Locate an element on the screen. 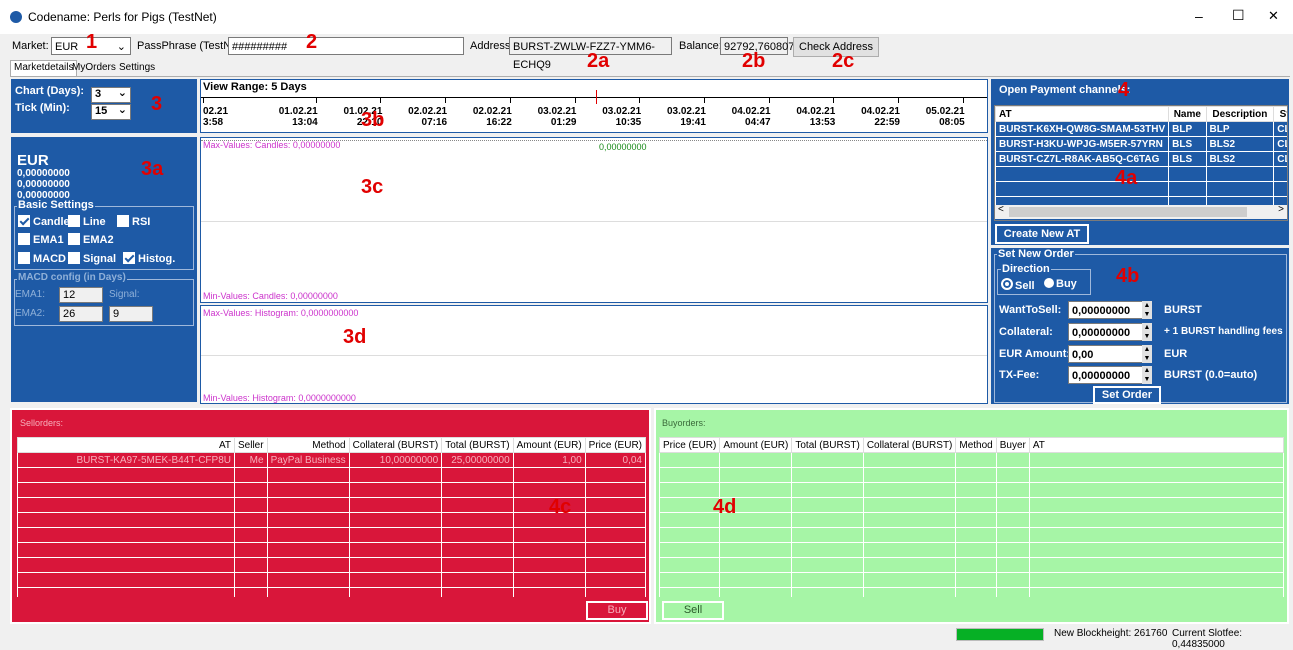 Image resolution: width=1293 pixels, height=650 pixels. channels-hscrollbar: < > is located at coordinates (1141, 211).